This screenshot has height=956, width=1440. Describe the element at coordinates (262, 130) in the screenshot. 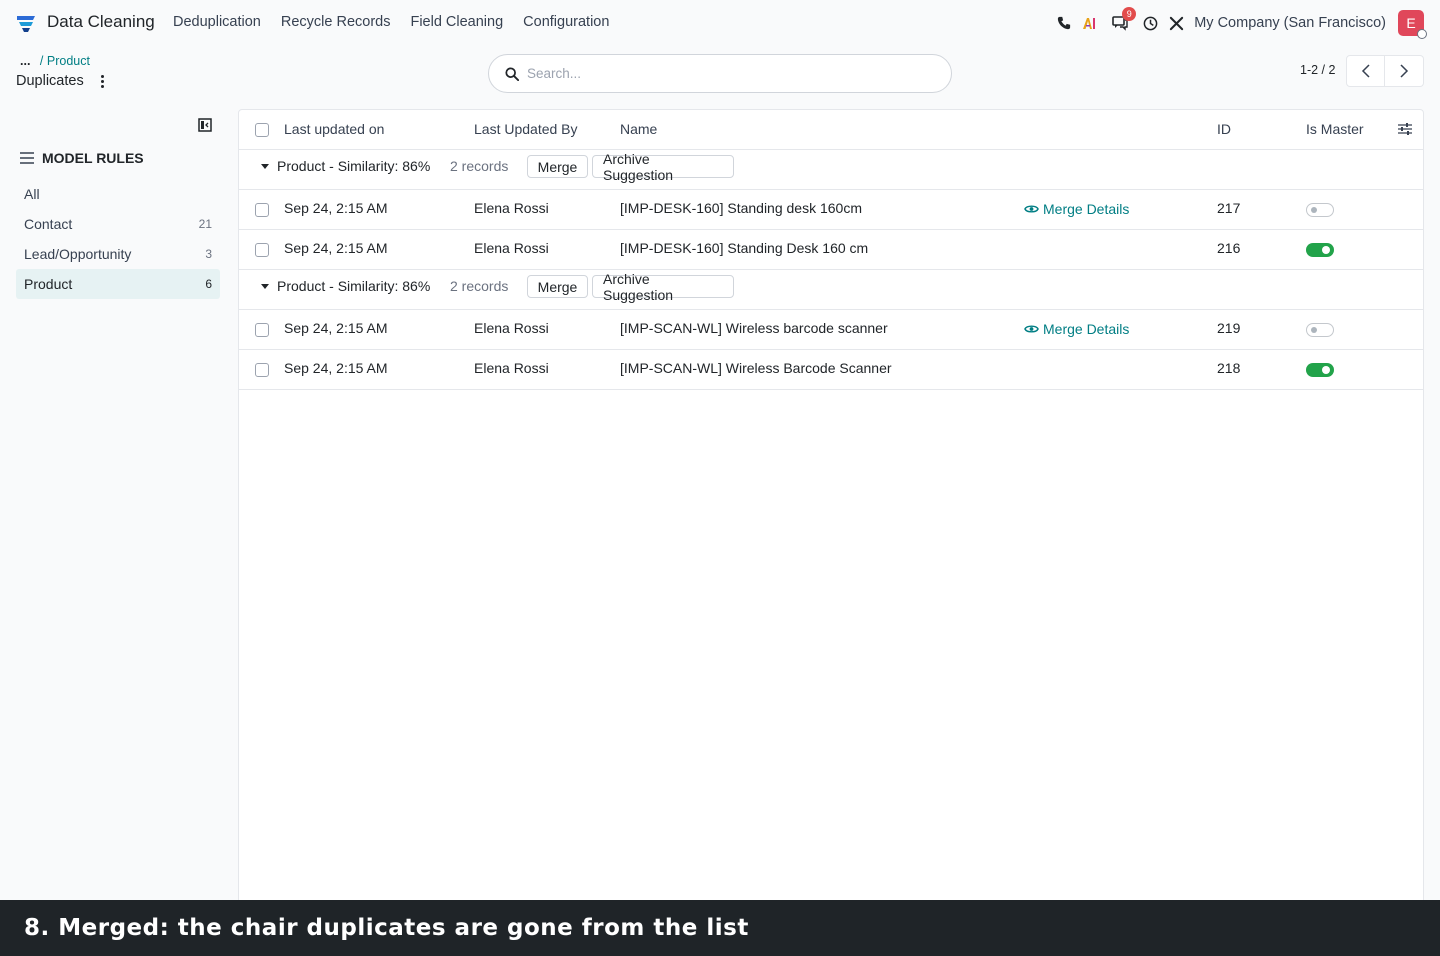

I see `select-all-checkbox` at that location.